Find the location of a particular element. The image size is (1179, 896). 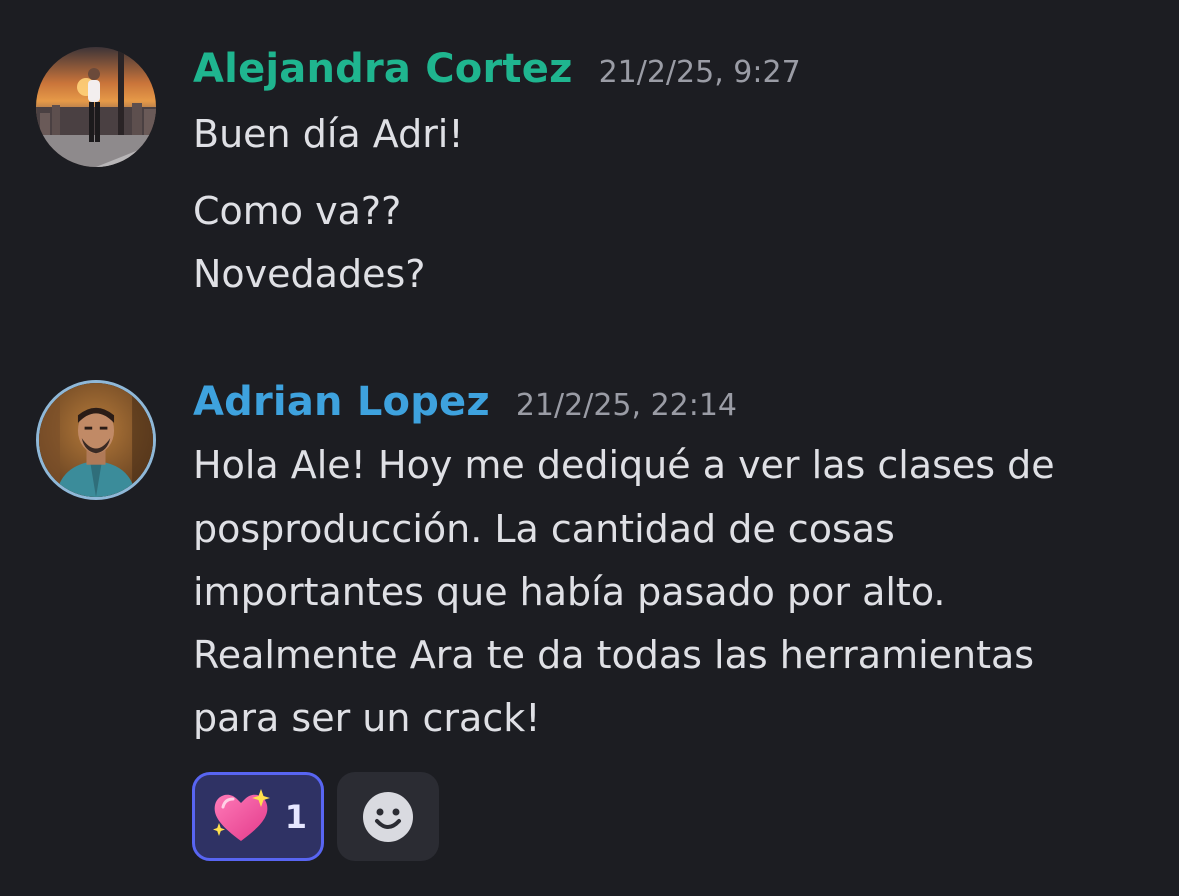

message-text-line: importantes que había pasado por alto. is located at coordinates (569, 592).